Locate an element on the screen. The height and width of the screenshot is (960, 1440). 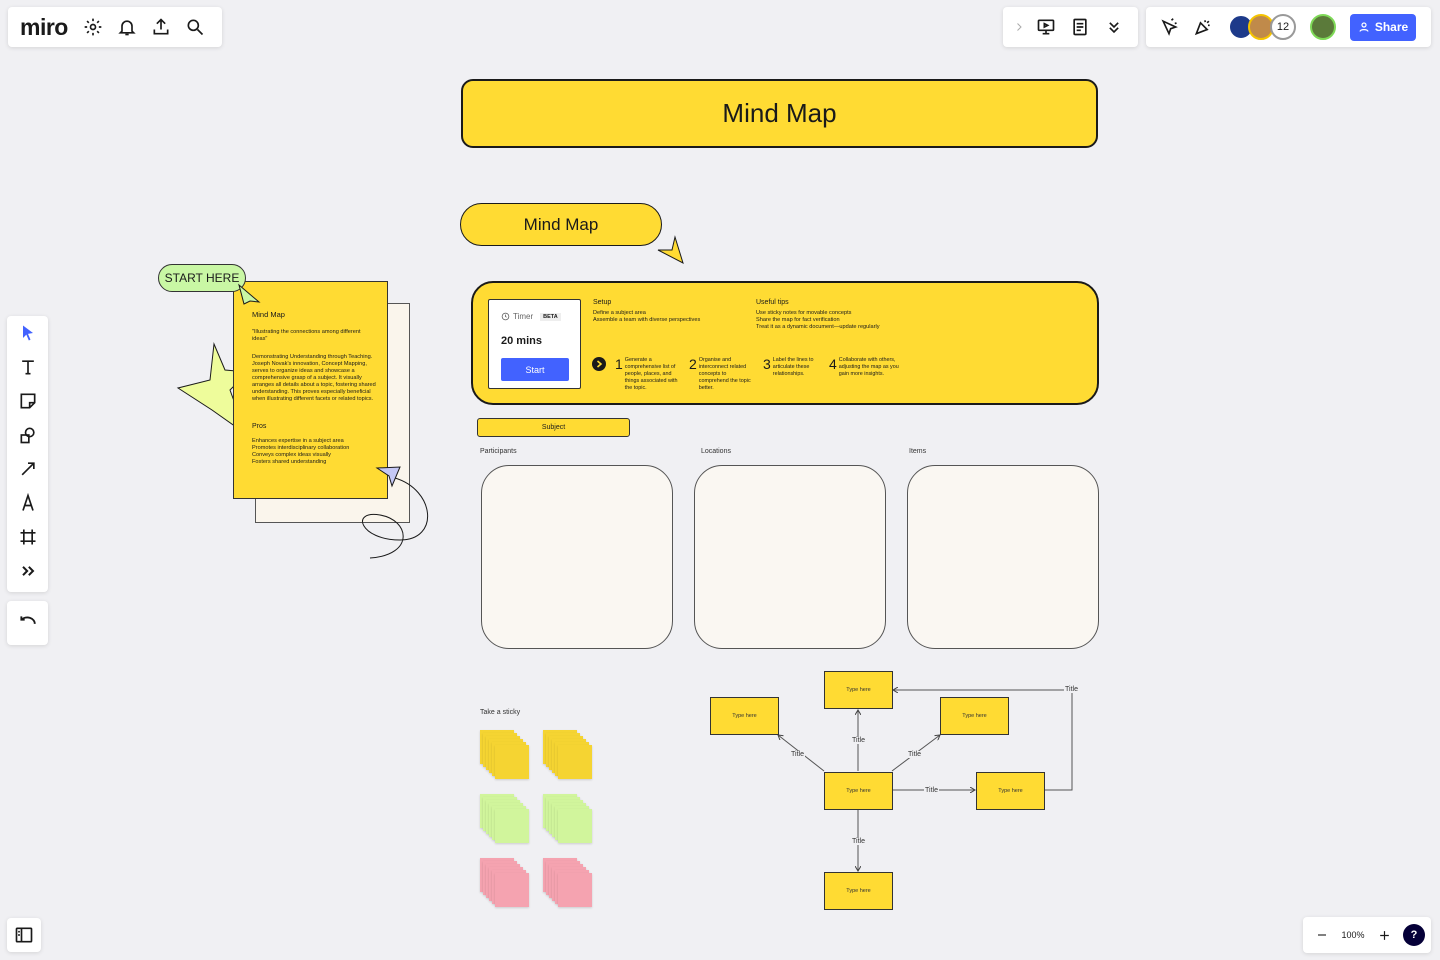
green-arrow-cursor-shape is located at coordinates (249, 294).